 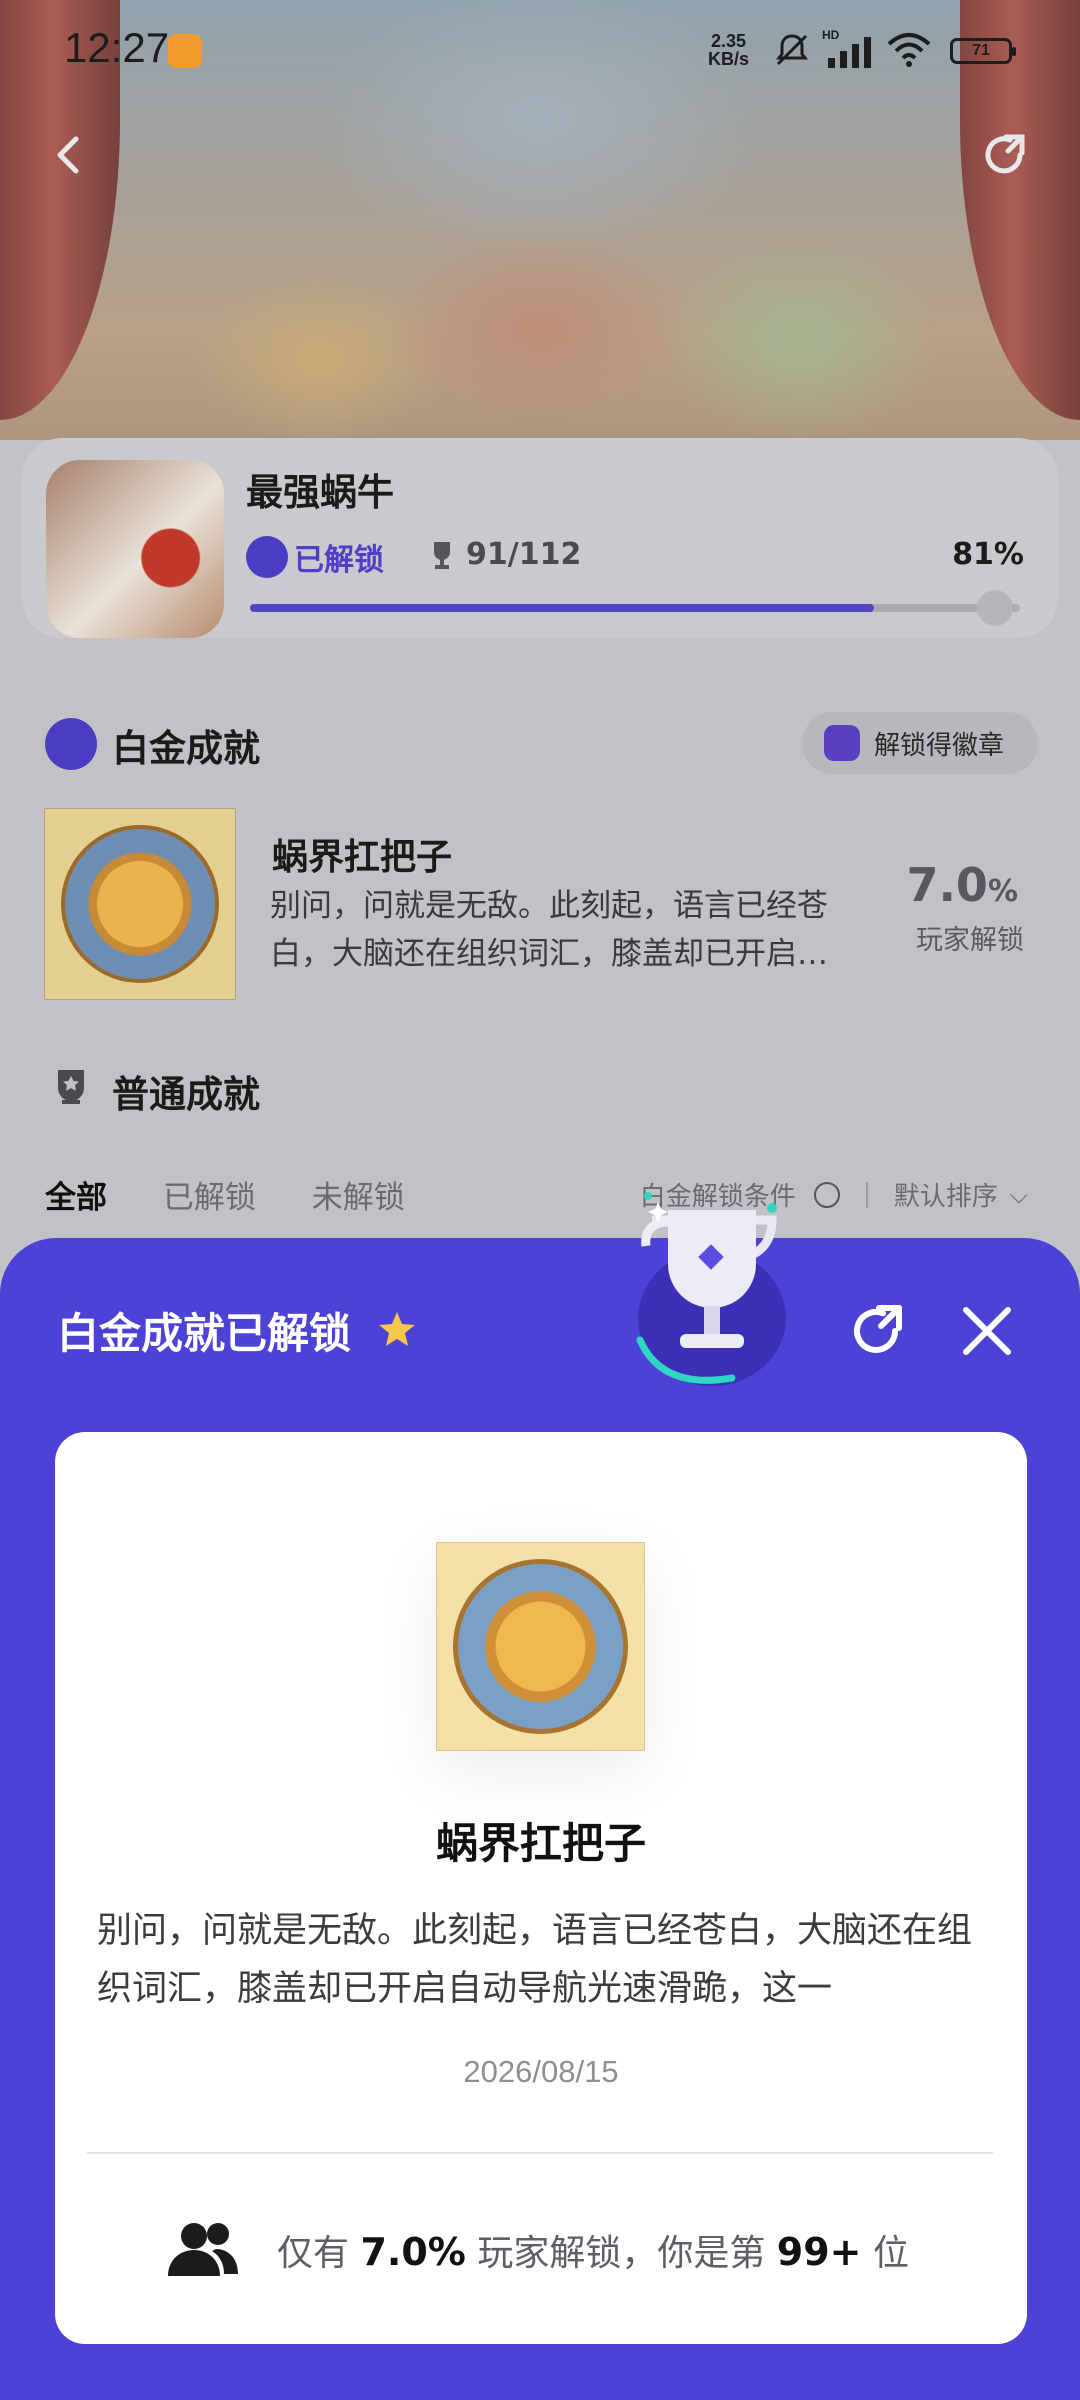 What do you see at coordinates (890, 2253) in the screenshot?
I see `stat-suffix: 位` at bounding box center [890, 2253].